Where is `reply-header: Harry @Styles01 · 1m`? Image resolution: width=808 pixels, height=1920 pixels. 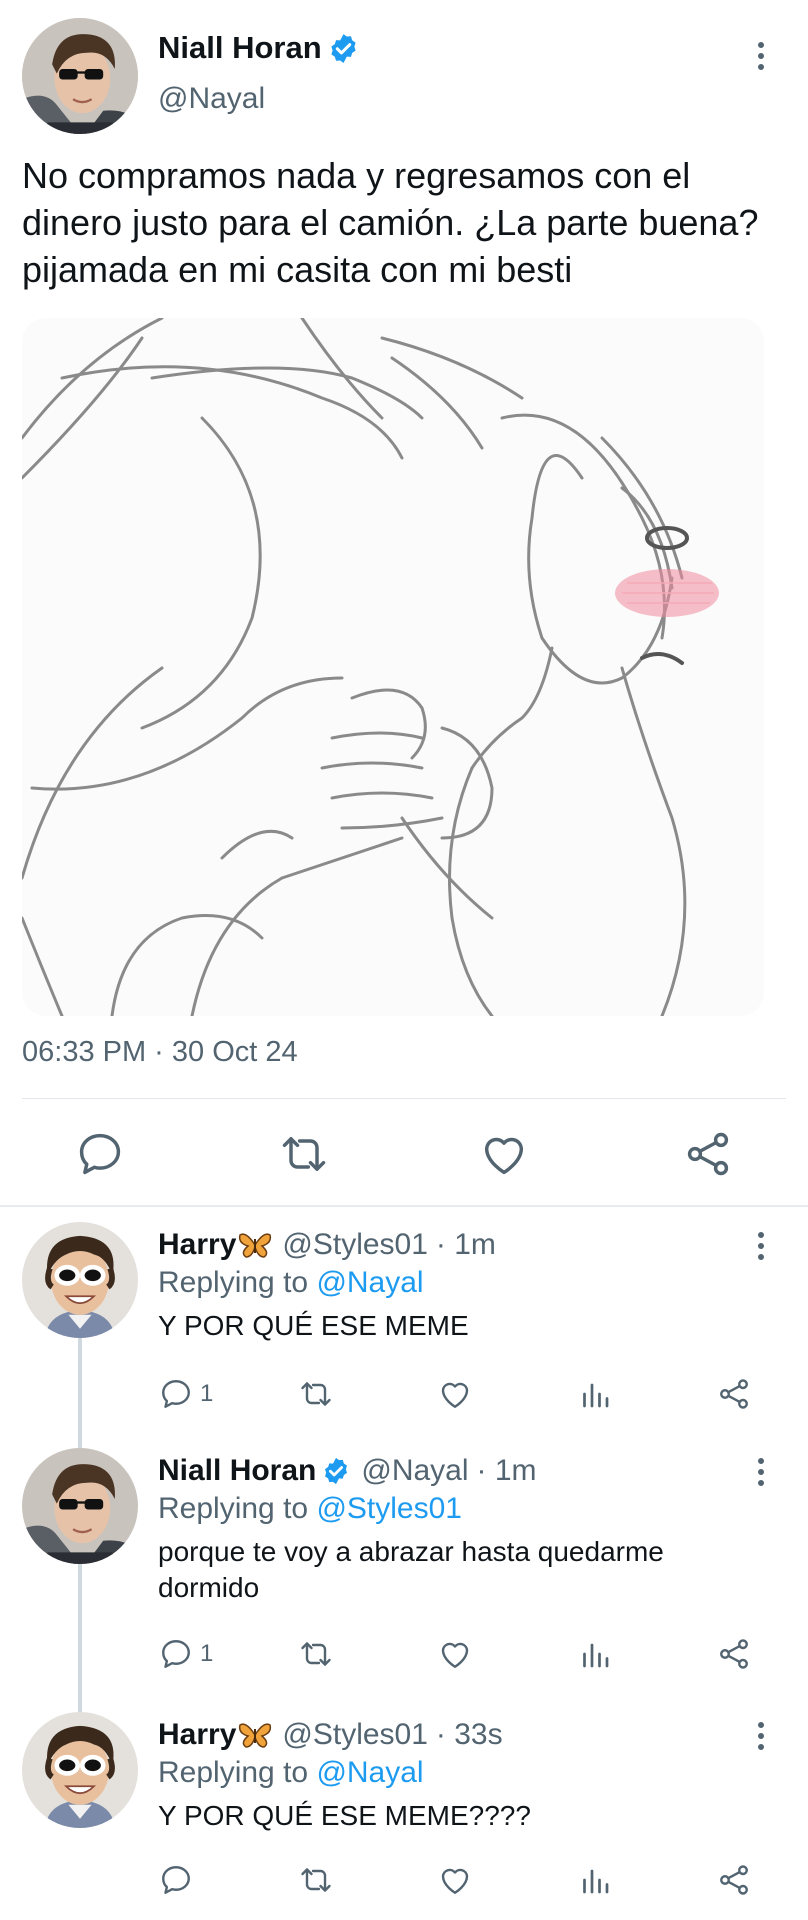
reply-header: Harry @Styles01 · 1m is located at coordinates (327, 1245).